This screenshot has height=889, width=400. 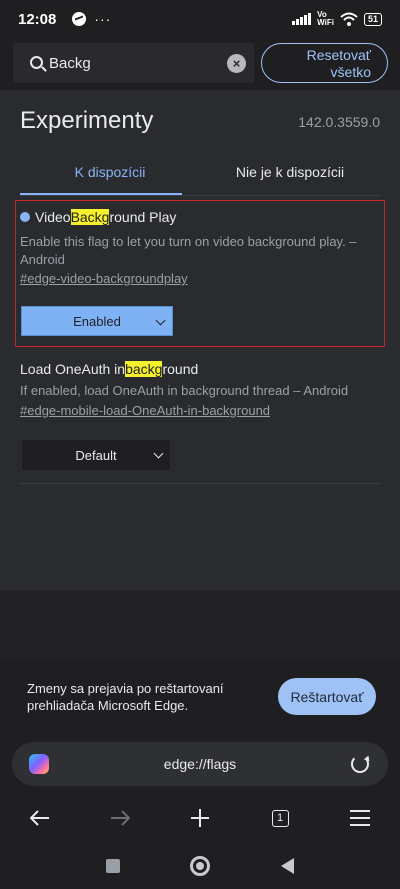 I want to click on forward-arrow-icon, so click(x=120, y=818).